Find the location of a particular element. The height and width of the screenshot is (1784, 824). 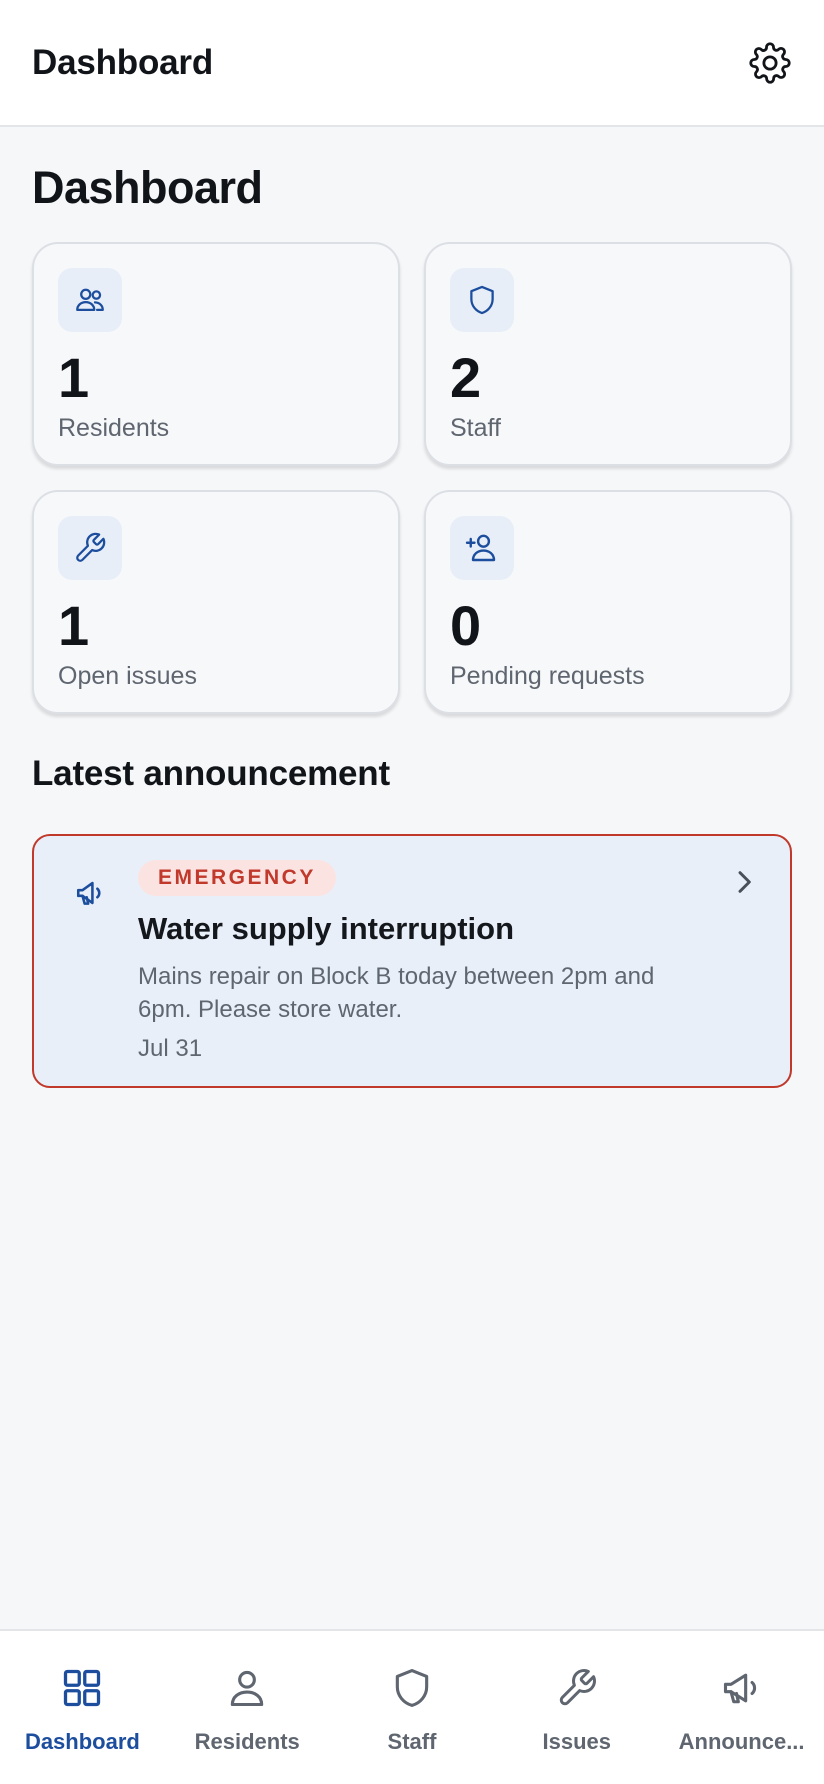

nav-item-residents: Residents is located at coordinates (247, 1707).